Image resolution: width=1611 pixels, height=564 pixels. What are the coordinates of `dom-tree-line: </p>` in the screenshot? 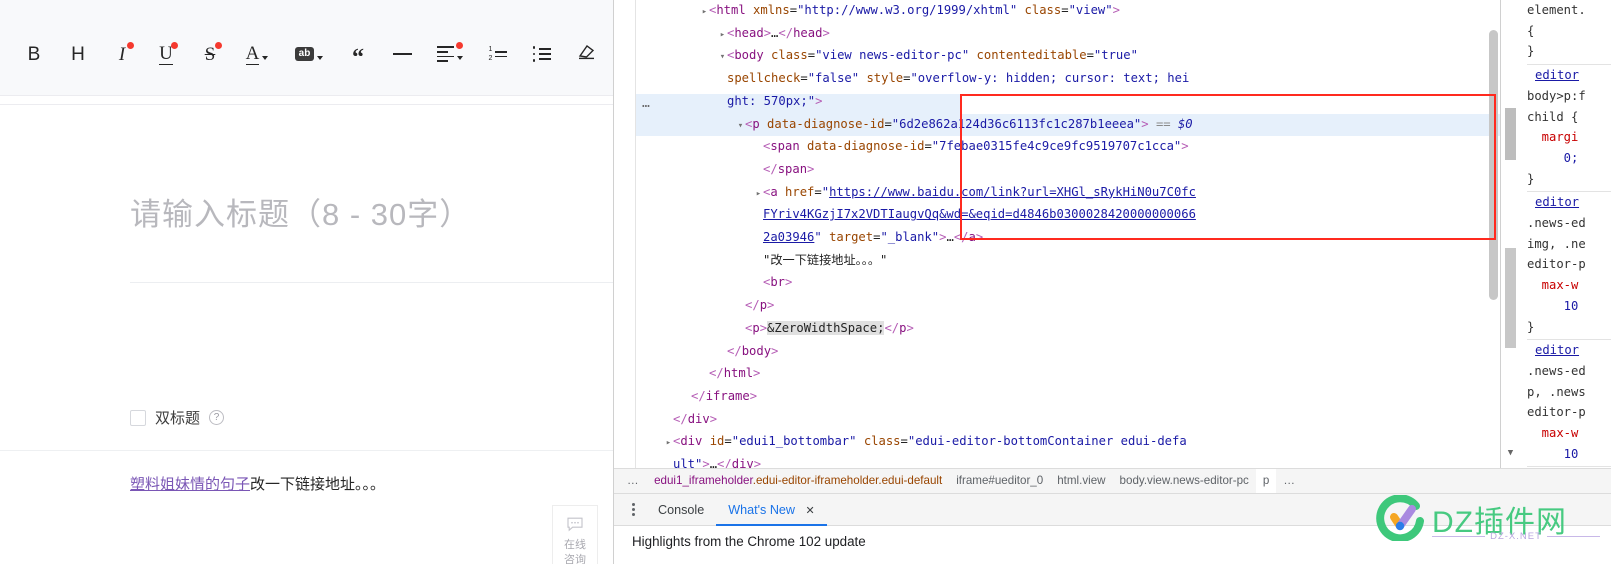 It's located at (1068, 306).